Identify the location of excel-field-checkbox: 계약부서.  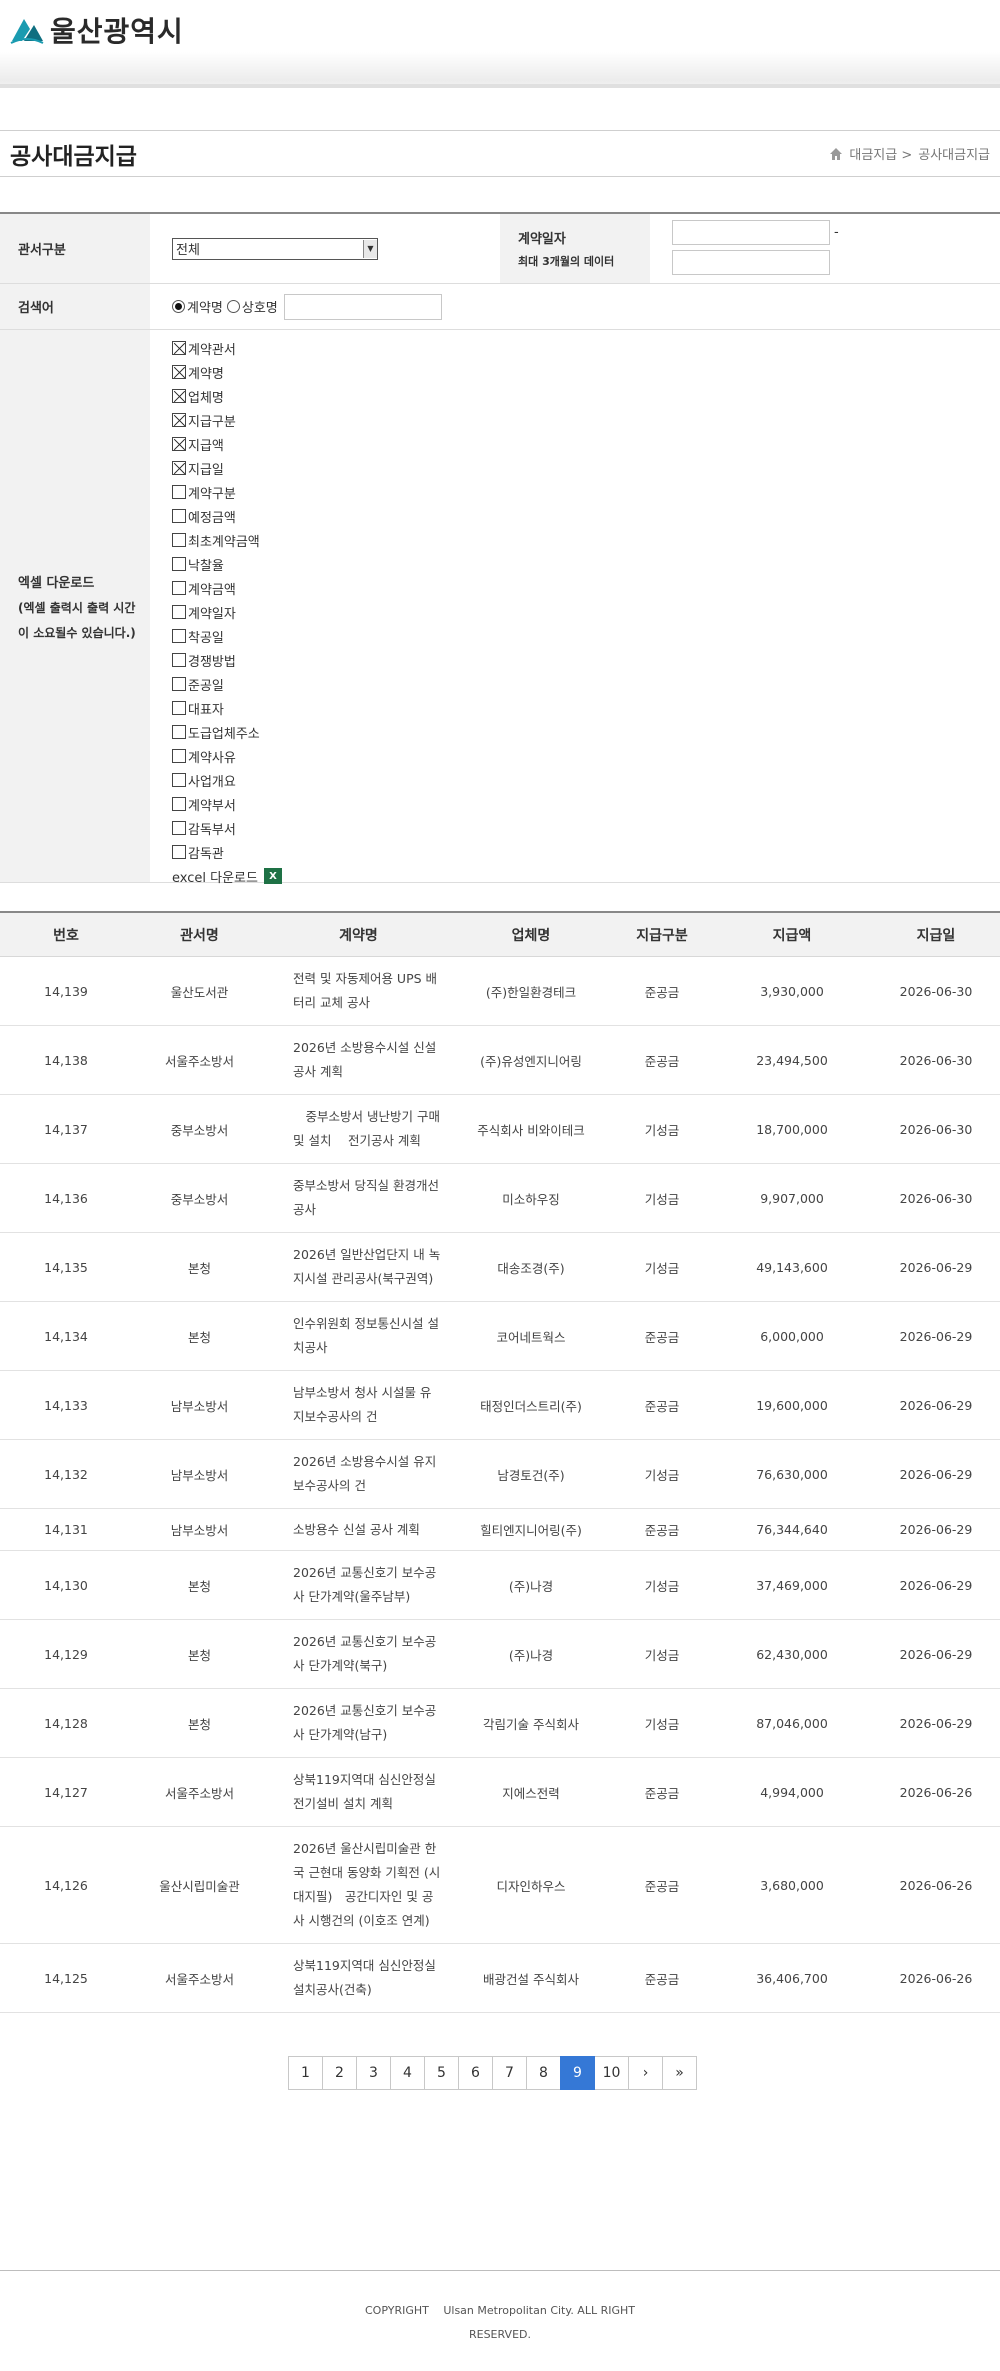
(227, 804).